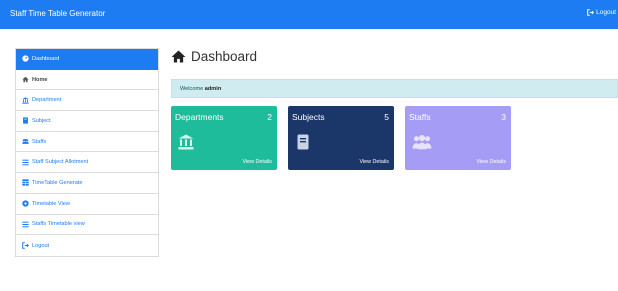  I want to click on sidebar-item-label: Dashboard, so click(46, 58).